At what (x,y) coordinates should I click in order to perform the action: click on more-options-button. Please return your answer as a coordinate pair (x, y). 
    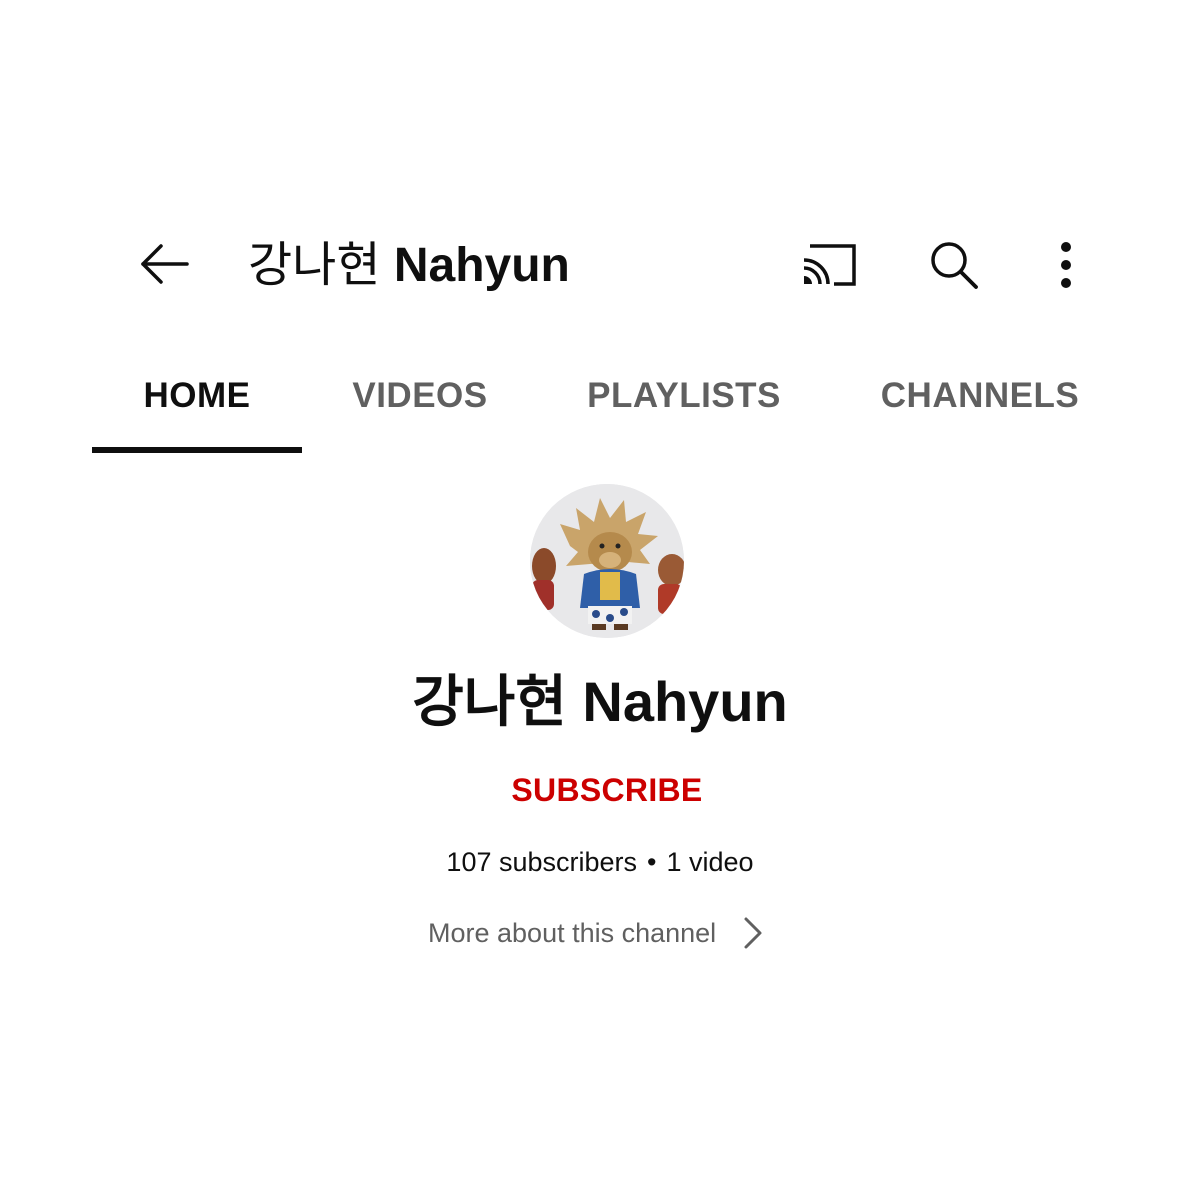
    Looking at the image, I should click on (1066, 265).